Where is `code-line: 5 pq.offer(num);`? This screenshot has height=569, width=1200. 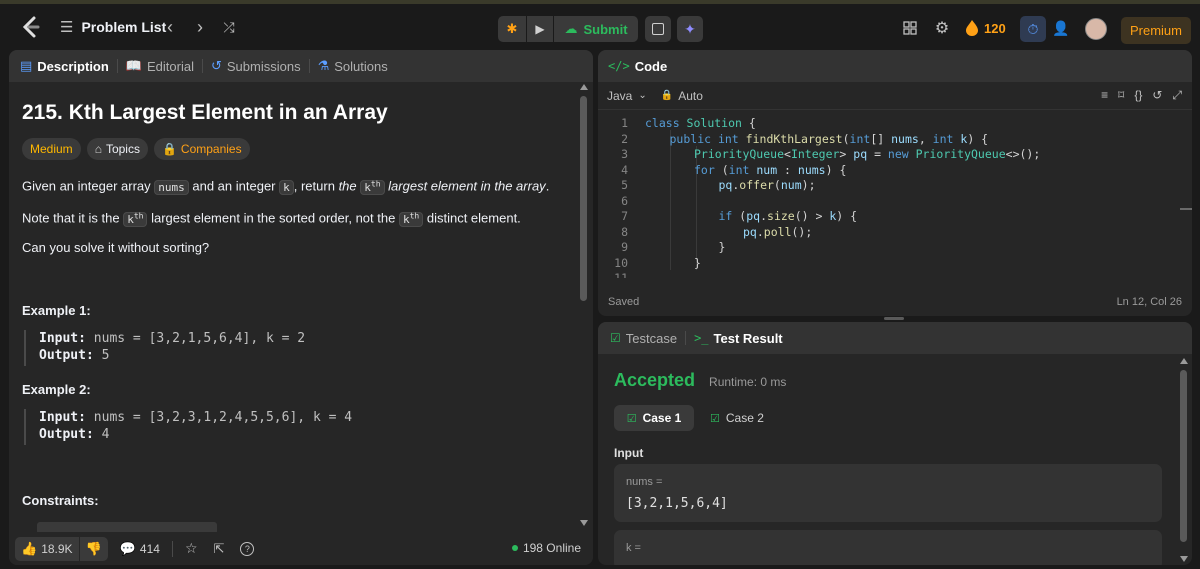
code-line: 5 pq.offer(num); is located at coordinates (707, 186).